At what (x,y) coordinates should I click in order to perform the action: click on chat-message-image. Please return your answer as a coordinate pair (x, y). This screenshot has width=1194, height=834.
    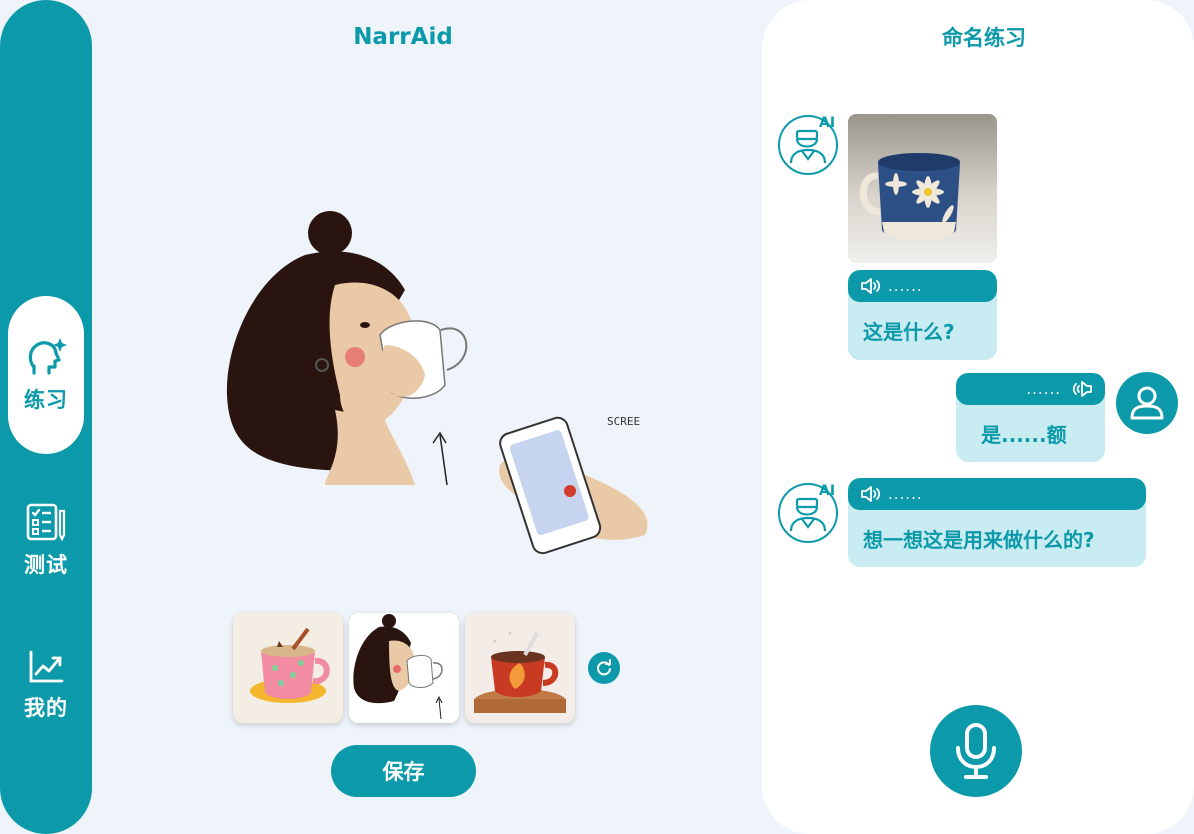
    Looking at the image, I should click on (922, 188).